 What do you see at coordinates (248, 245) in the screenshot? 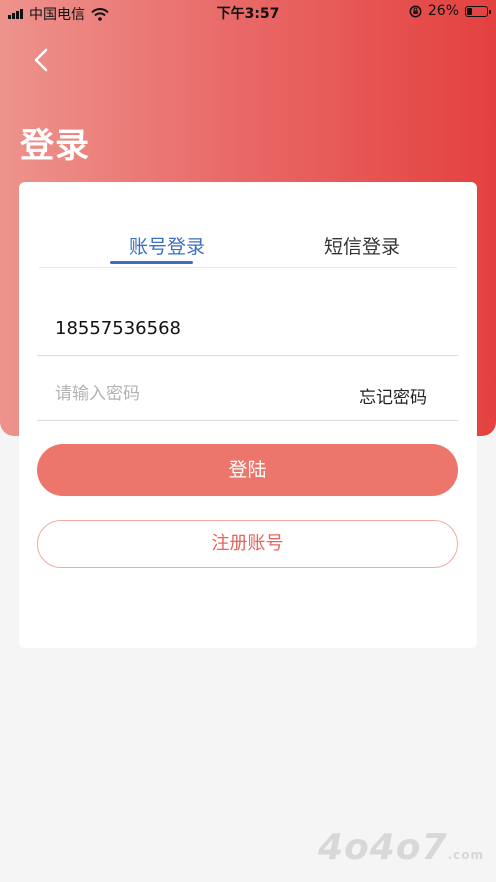
I see `login-tabs: 账号登录 短信登录` at bounding box center [248, 245].